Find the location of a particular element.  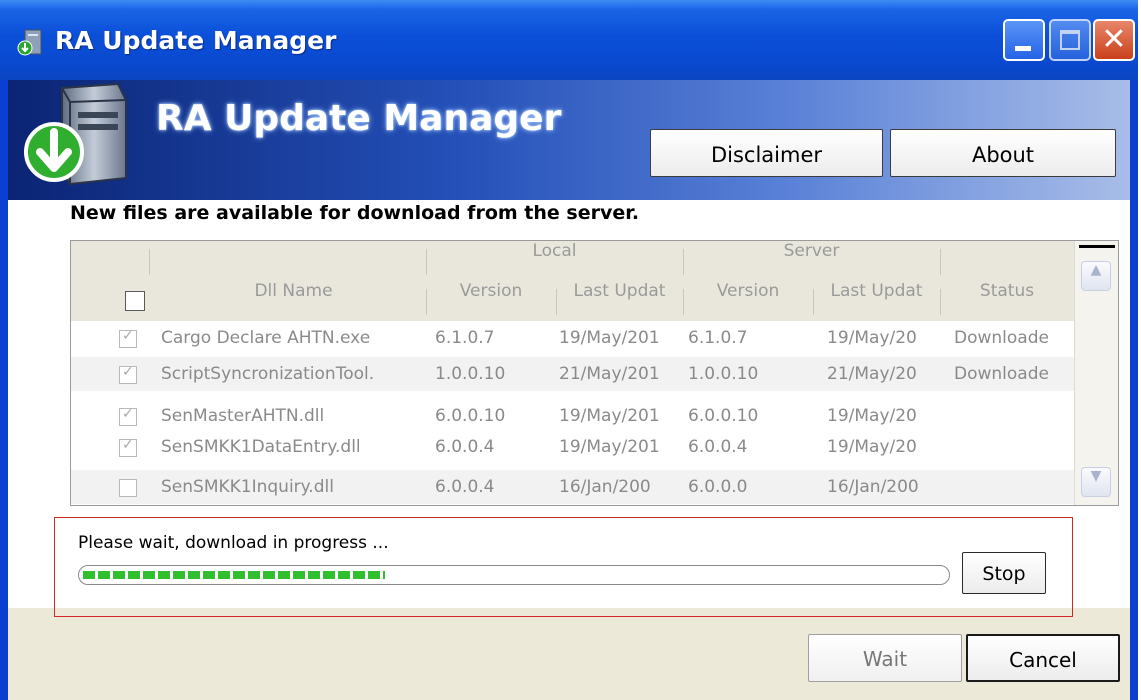

select-all-checkbox is located at coordinates (135, 301).